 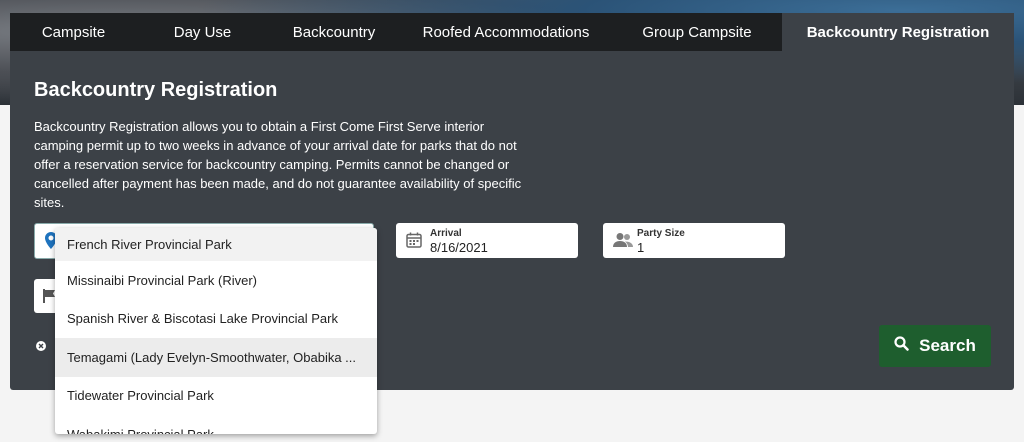 What do you see at coordinates (73, 32) in the screenshot?
I see `tab-campsite: Campsite` at bounding box center [73, 32].